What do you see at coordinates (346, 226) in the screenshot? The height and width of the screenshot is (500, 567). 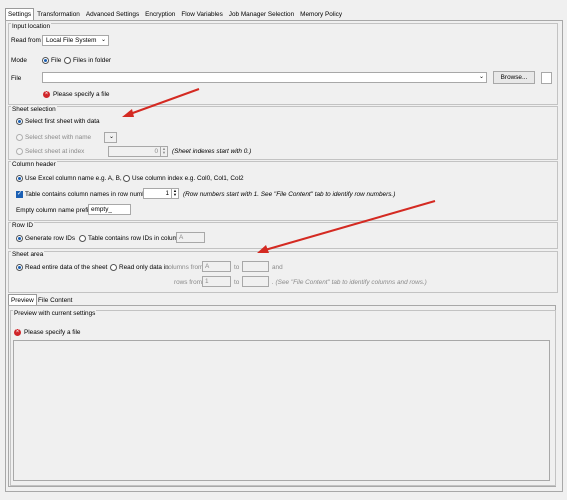 I see `annotation-arrow-sheet-area` at bounding box center [346, 226].